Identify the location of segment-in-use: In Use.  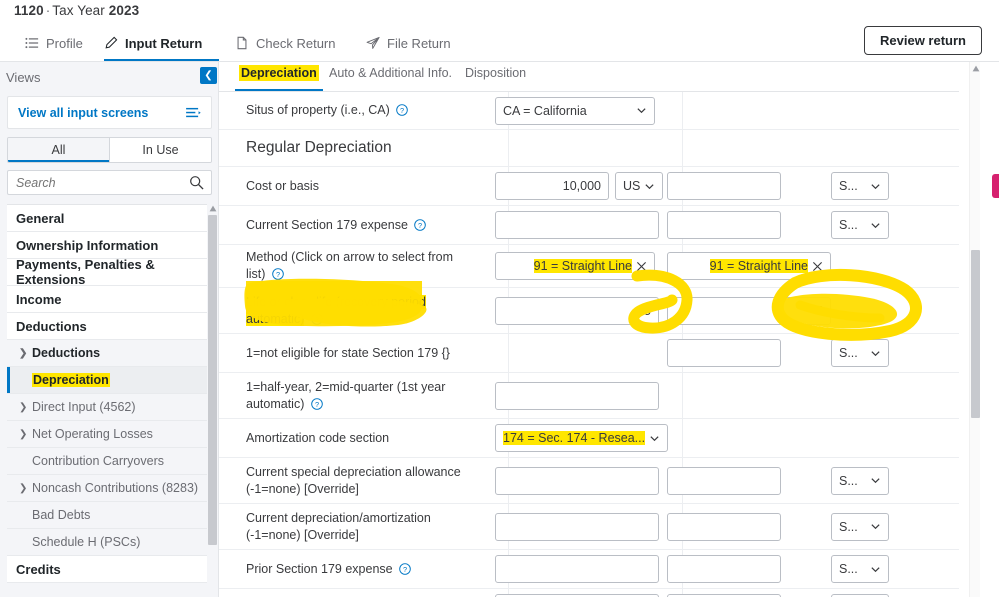
(160, 150).